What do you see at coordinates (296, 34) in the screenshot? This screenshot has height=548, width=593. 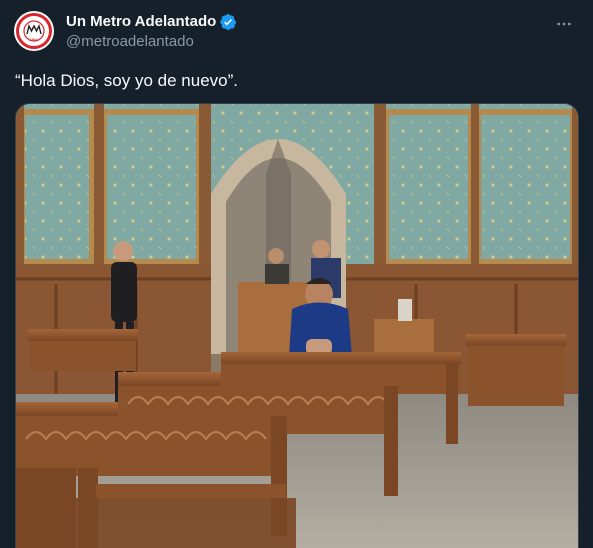 I see `tweet-header: UMA Un Metro Adelantado @metroadelantado` at bounding box center [296, 34].